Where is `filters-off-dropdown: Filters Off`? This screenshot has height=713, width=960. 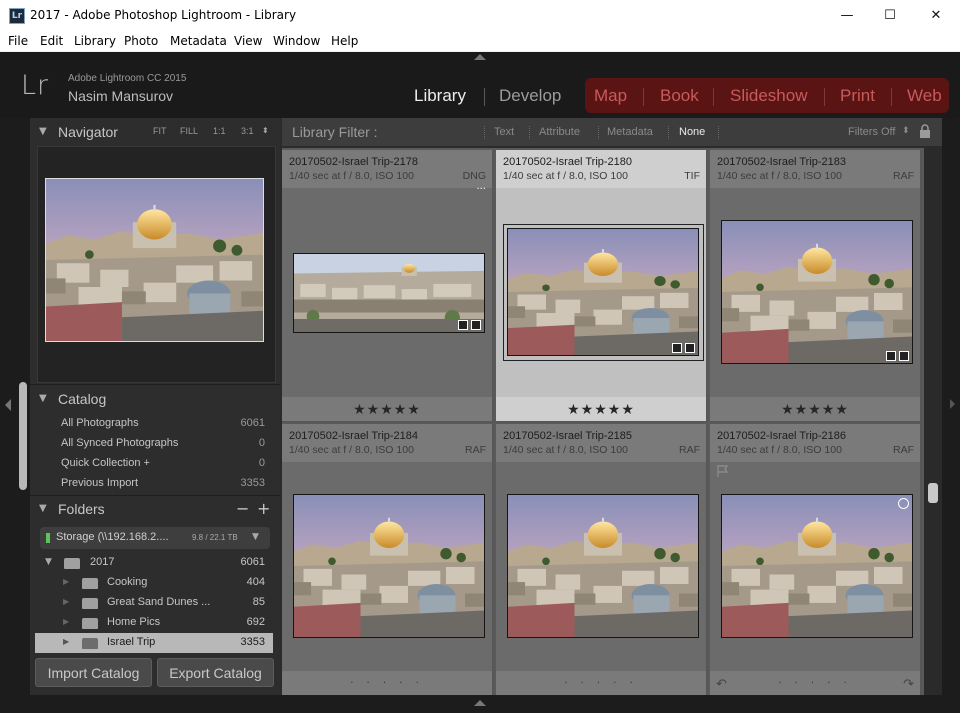 filters-off-dropdown: Filters Off is located at coordinates (871, 132).